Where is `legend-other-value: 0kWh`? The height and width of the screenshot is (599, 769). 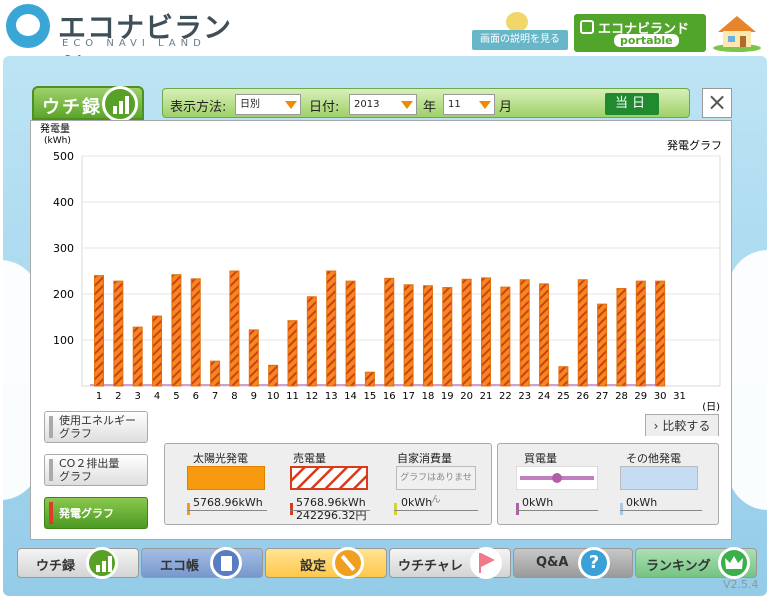 legend-other-value: 0kWh is located at coordinates (642, 502).